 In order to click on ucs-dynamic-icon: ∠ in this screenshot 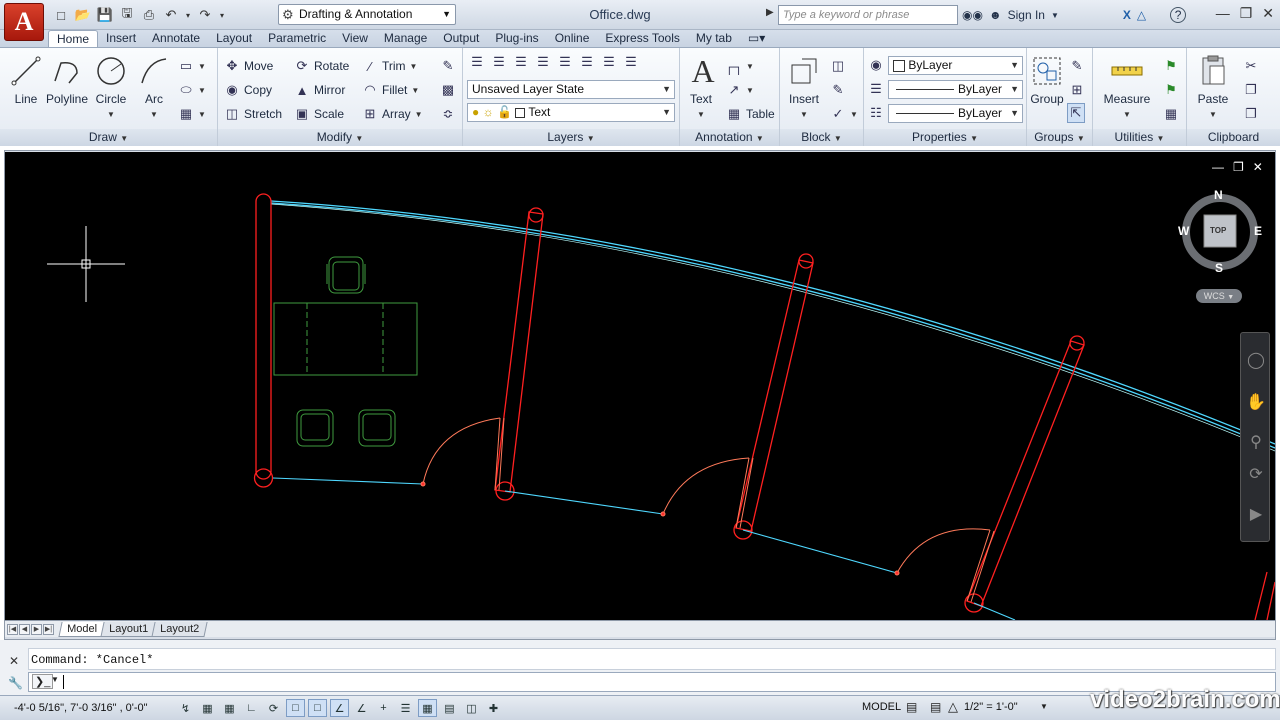, I will do `click(361, 708)`.